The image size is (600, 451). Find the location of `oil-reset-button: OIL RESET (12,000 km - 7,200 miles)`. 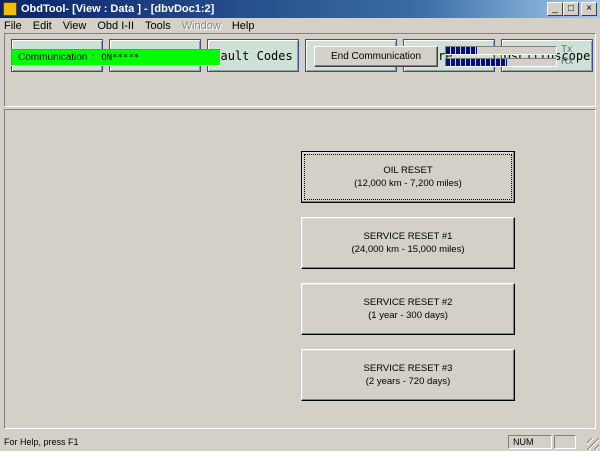

oil-reset-button: OIL RESET (12,000 km - 7,200 miles) is located at coordinates (408, 177).